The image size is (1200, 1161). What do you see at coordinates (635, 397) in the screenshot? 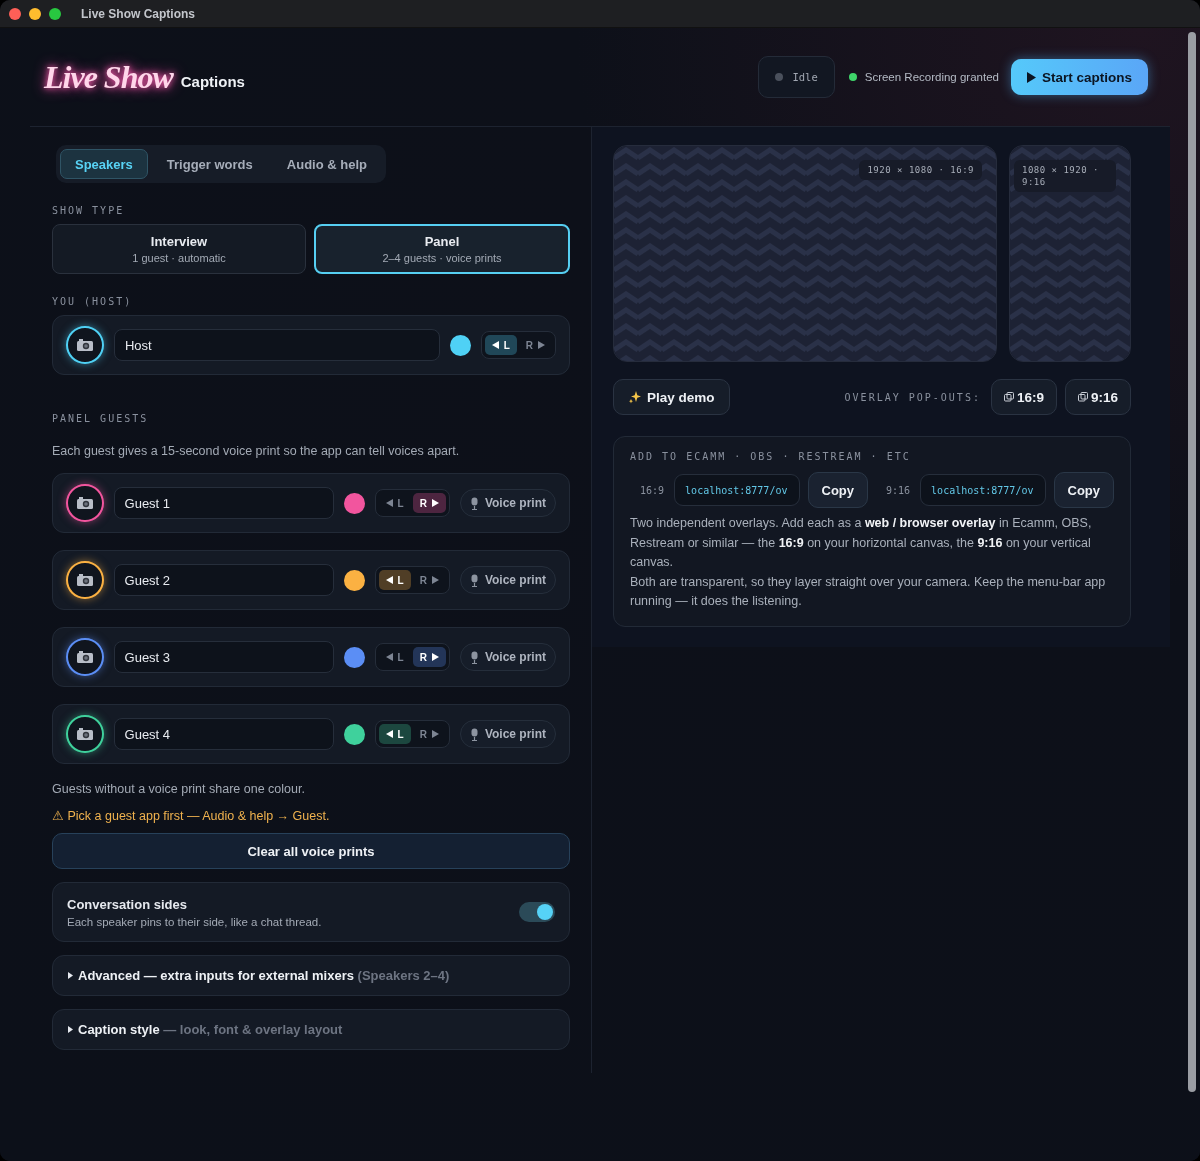
I see `sparkle-icon` at bounding box center [635, 397].